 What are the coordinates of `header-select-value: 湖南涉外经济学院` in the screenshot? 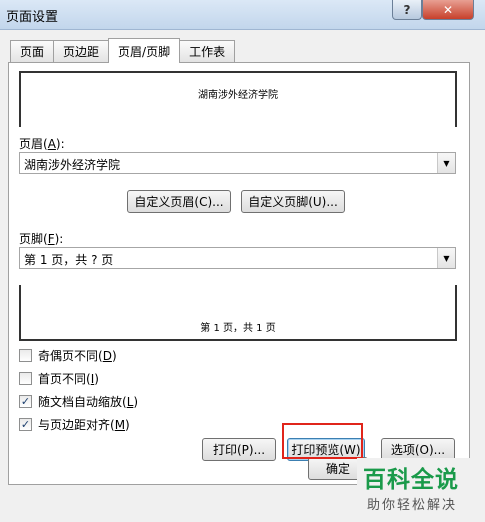 It's located at (72, 165).